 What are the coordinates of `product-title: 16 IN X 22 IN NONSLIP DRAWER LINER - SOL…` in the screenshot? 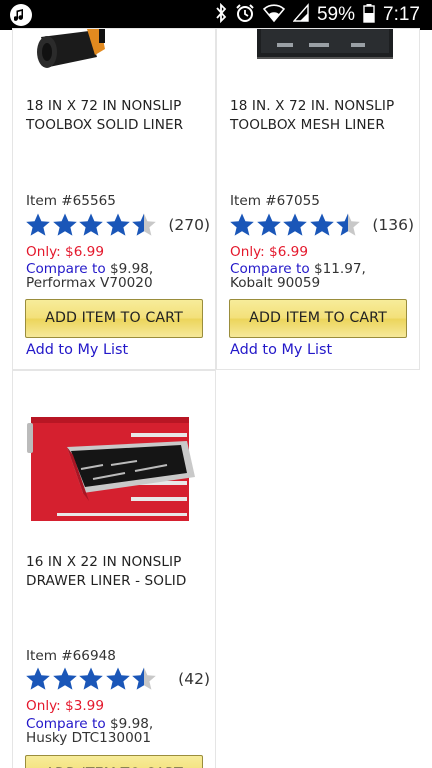 It's located at (116, 572).